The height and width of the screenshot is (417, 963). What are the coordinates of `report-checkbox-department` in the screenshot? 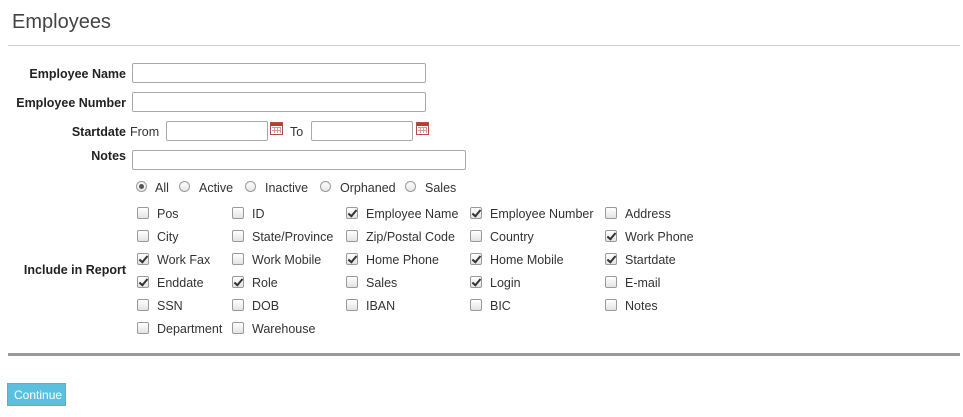 It's located at (143, 328).